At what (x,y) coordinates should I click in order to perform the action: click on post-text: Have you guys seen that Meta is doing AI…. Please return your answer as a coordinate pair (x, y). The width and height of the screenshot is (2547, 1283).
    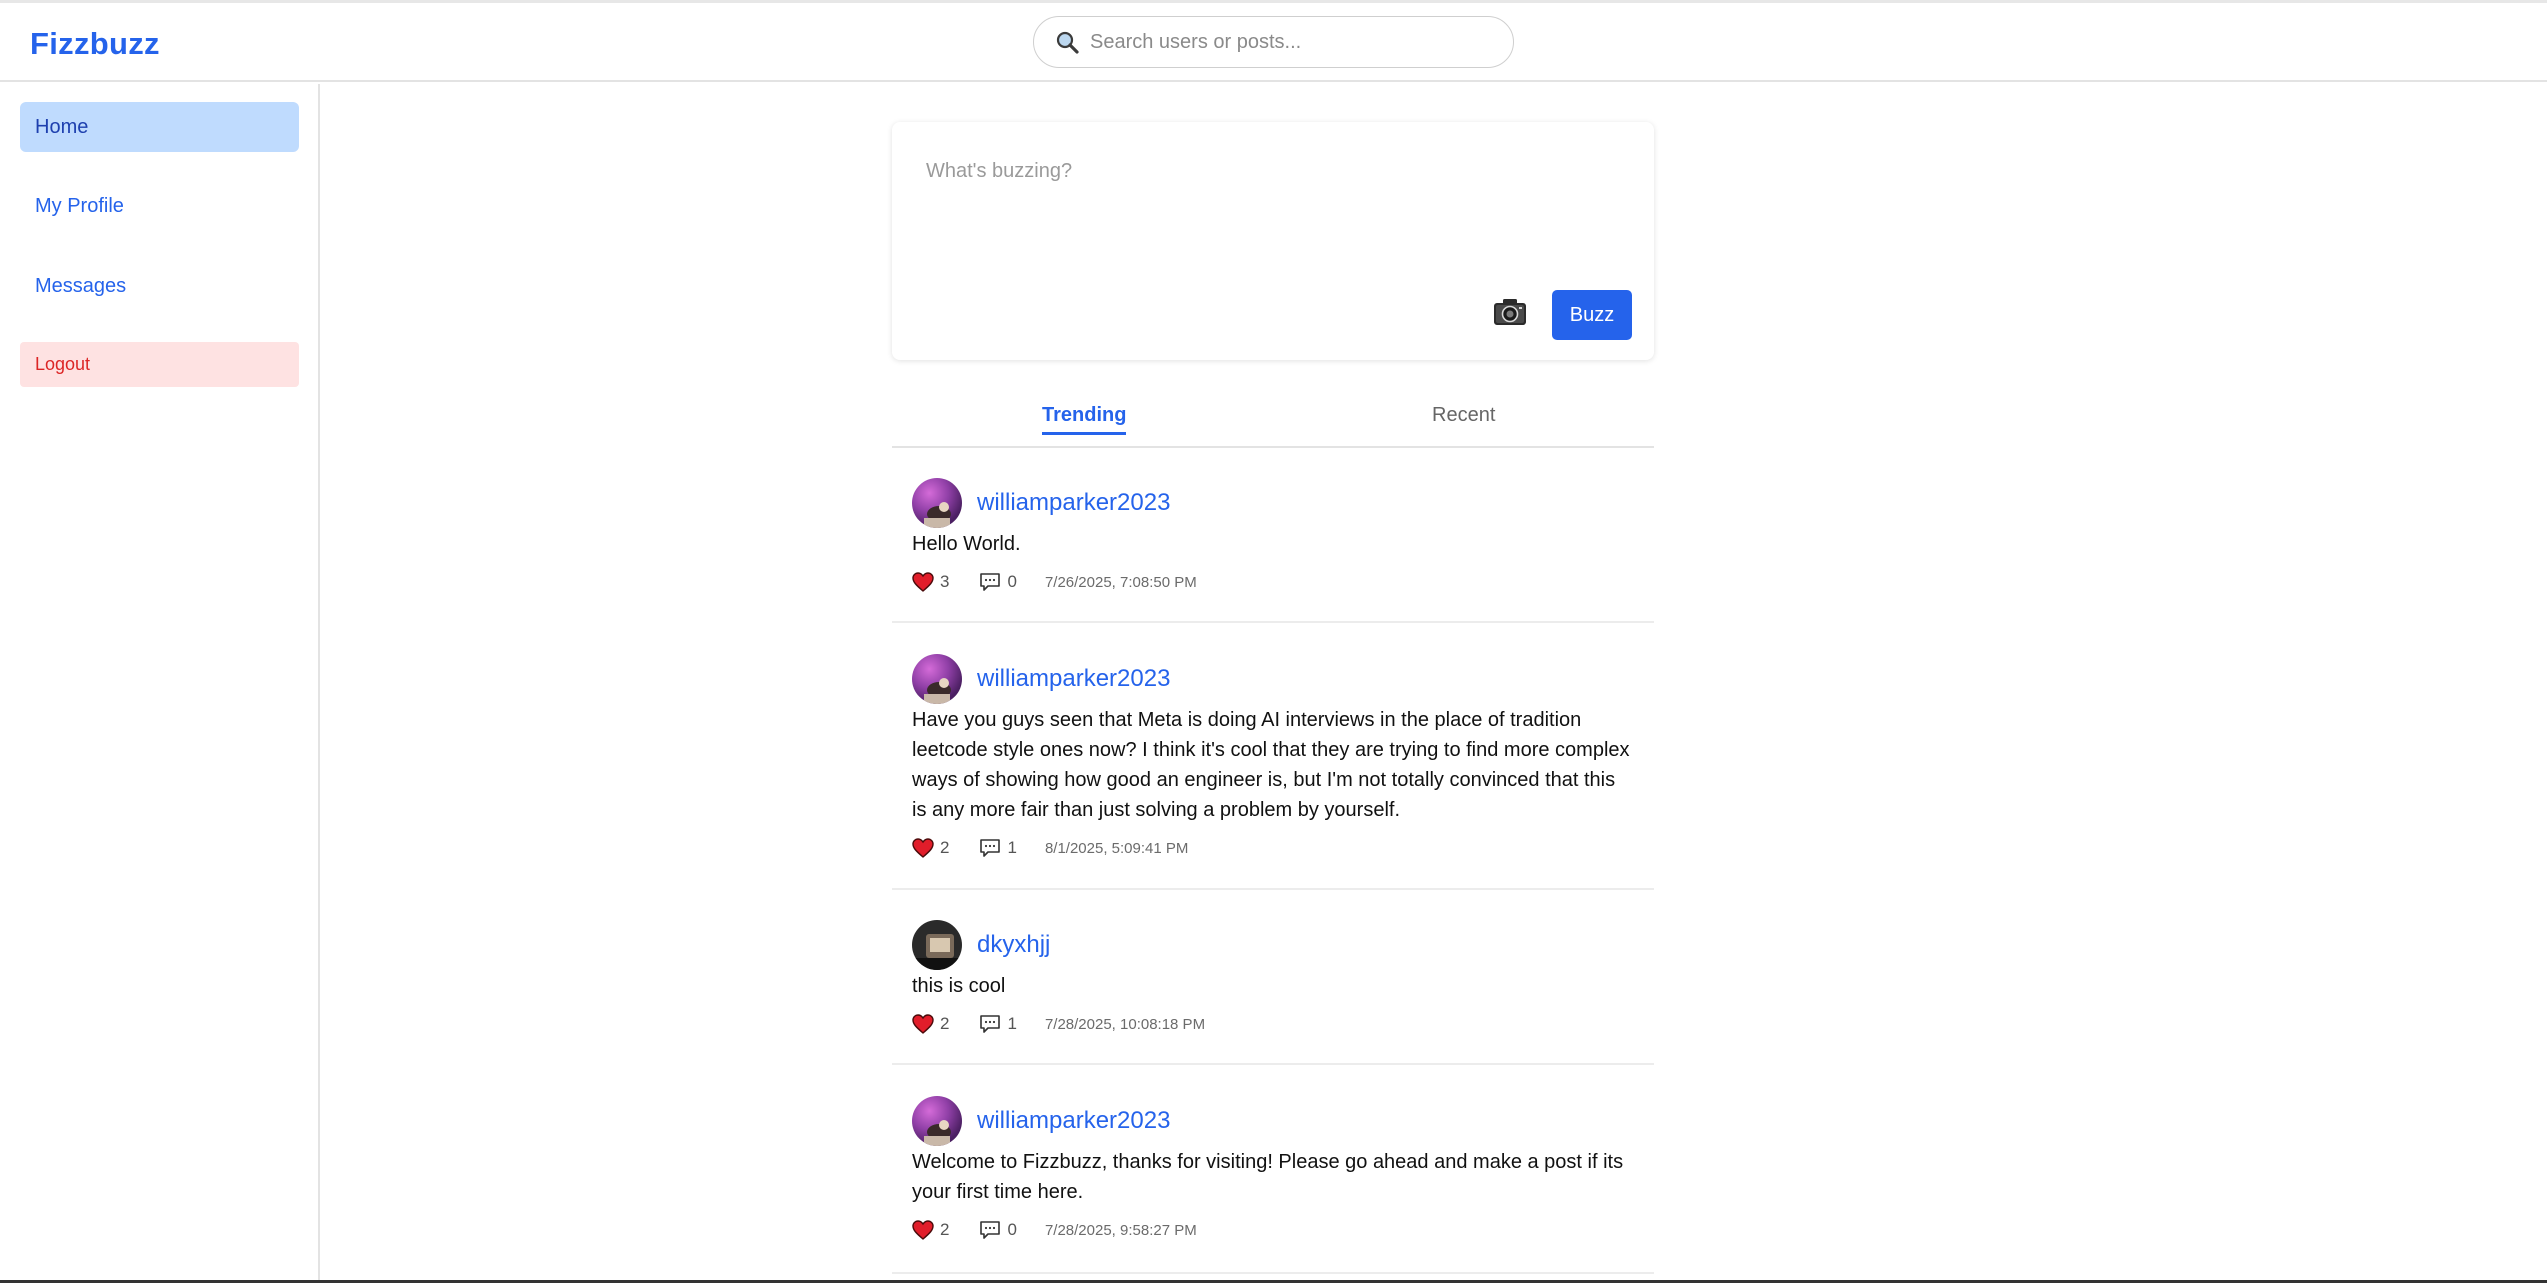
    Looking at the image, I should click on (1271, 765).